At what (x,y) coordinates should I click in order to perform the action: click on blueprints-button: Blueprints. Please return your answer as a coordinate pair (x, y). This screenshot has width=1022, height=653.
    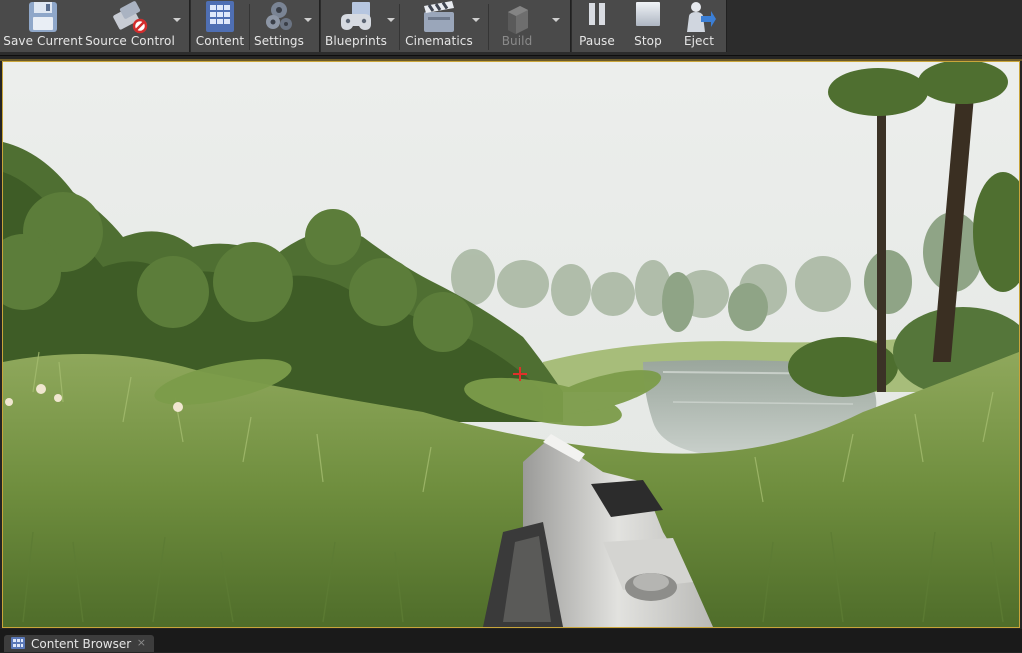
    Looking at the image, I should click on (356, 26).